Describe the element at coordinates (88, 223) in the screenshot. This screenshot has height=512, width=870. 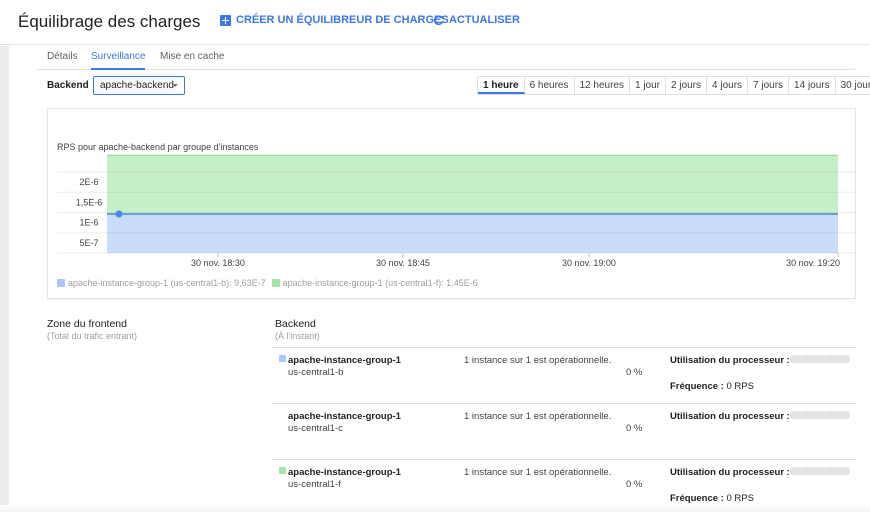
I see `y-tick-label: 1E-6` at that location.